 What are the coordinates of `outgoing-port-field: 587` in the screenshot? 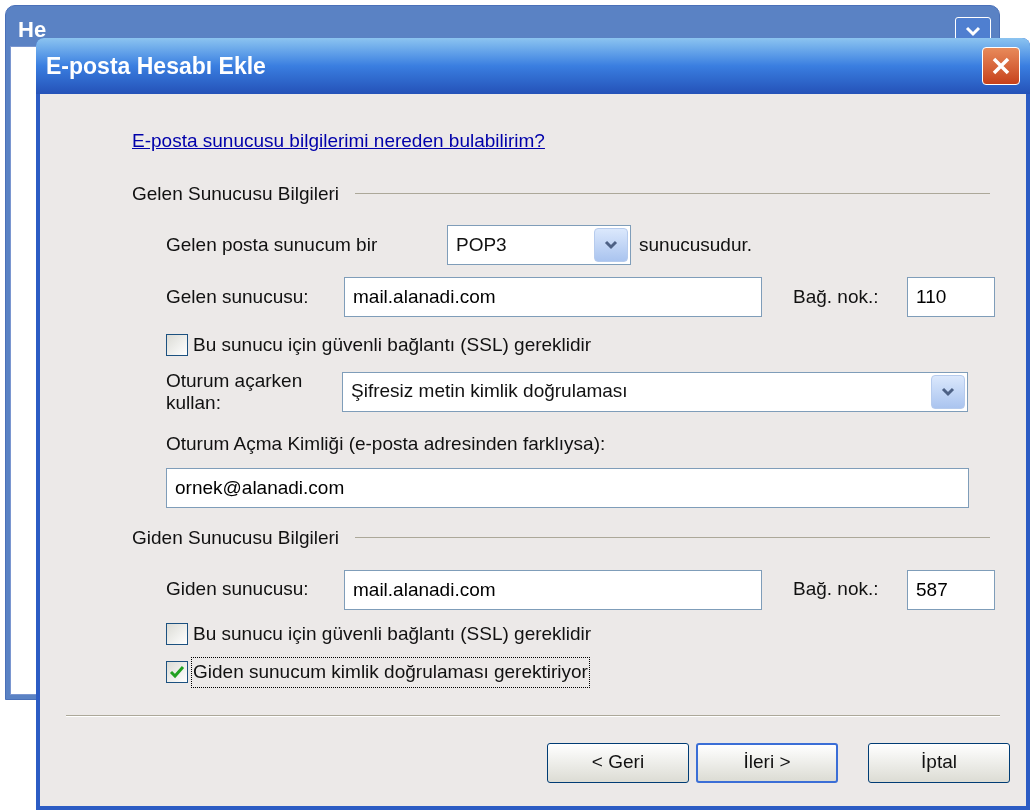 It's located at (951, 589).